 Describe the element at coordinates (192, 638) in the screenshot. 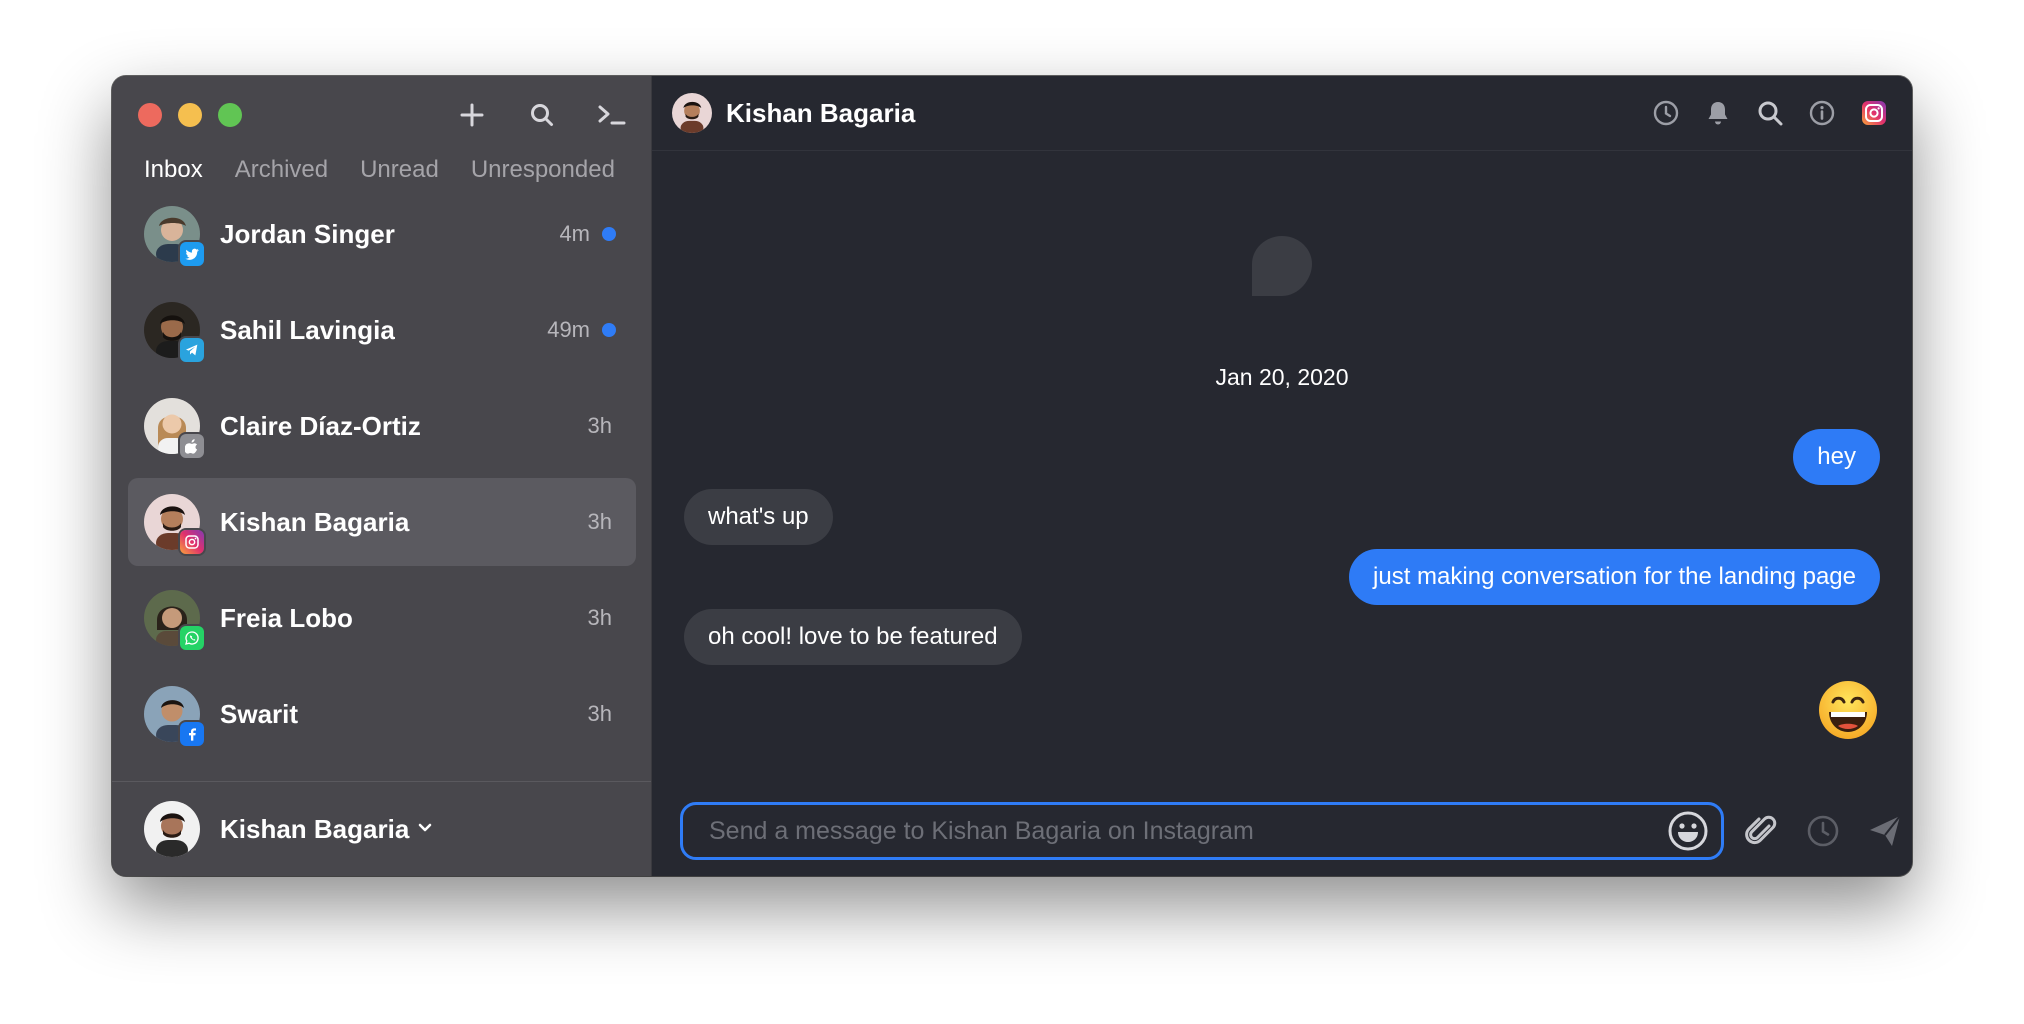

I see `whatsapp-icon` at that location.